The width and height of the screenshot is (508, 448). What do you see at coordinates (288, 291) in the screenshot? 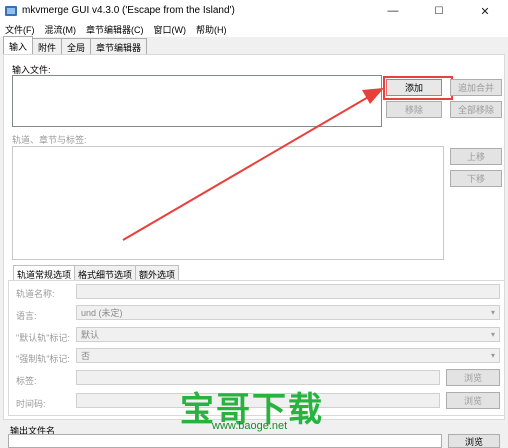
I see `track-name-field` at bounding box center [288, 291].